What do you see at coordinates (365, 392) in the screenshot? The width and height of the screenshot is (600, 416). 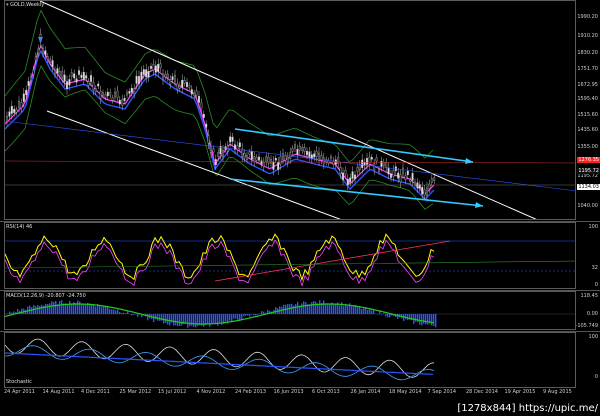 I see `time-axis-tick: 26 Jan 2014` at bounding box center [365, 392].